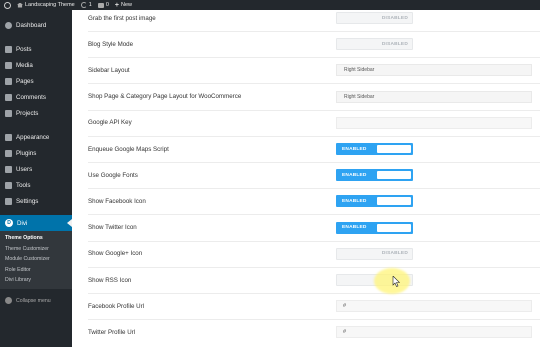 Image resolution: width=540 pixels, height=347 pixels. What do you see at coordinates (36, 81) in the screenshot?
I see `sidebar-item-pages: Pages` at bounding box center [36, 81].